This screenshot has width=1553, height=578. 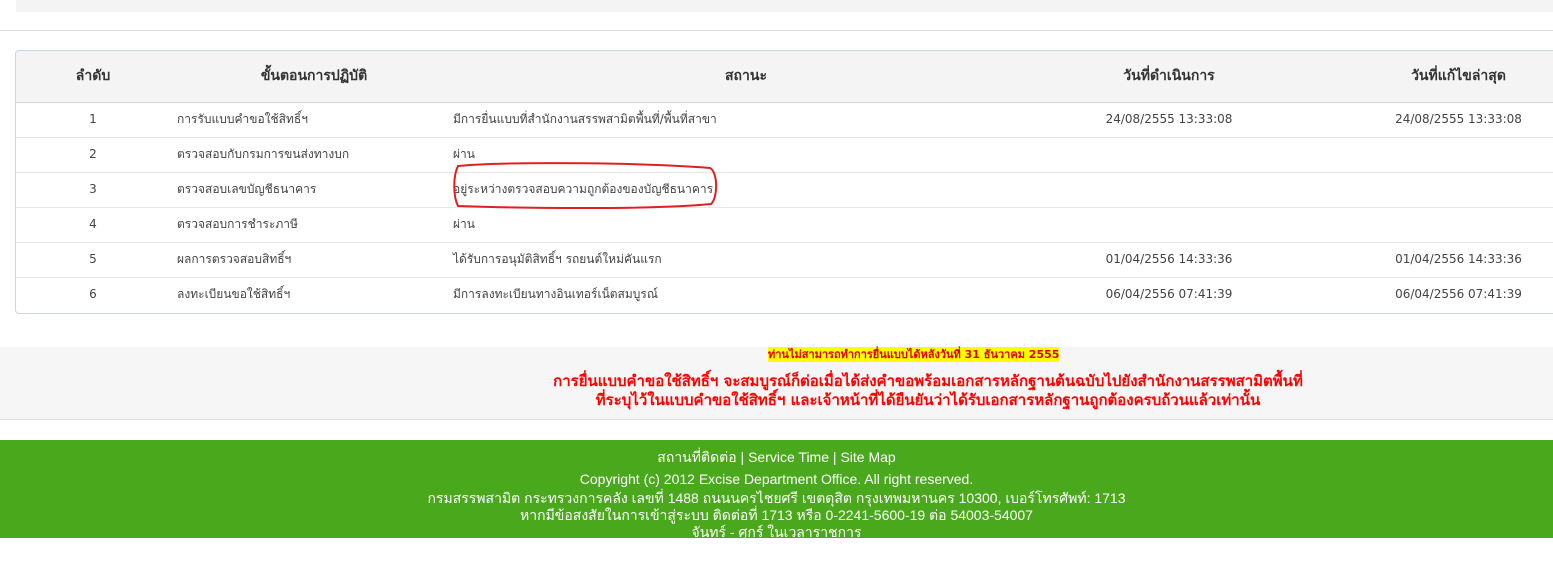 I want to click on cell-step: ผลการตรวจสอบสิทธิ์ฯ, so click(x=234, y=259).